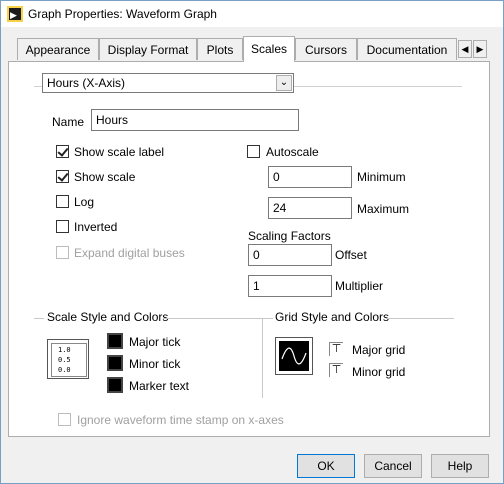 The height and width of the screenshot is (484, 504). I want to click on tab-scroll-right-icon: ▶, so click(480, 49).